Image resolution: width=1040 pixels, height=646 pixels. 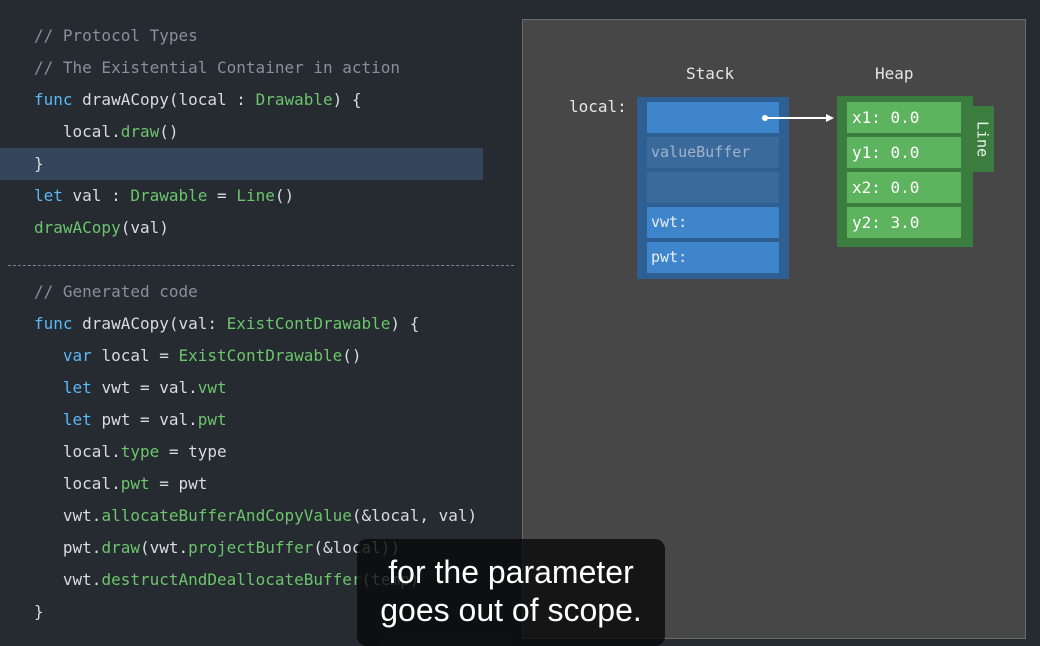 I want to click on code-line: // Generated code, so click(x=99, y=292).